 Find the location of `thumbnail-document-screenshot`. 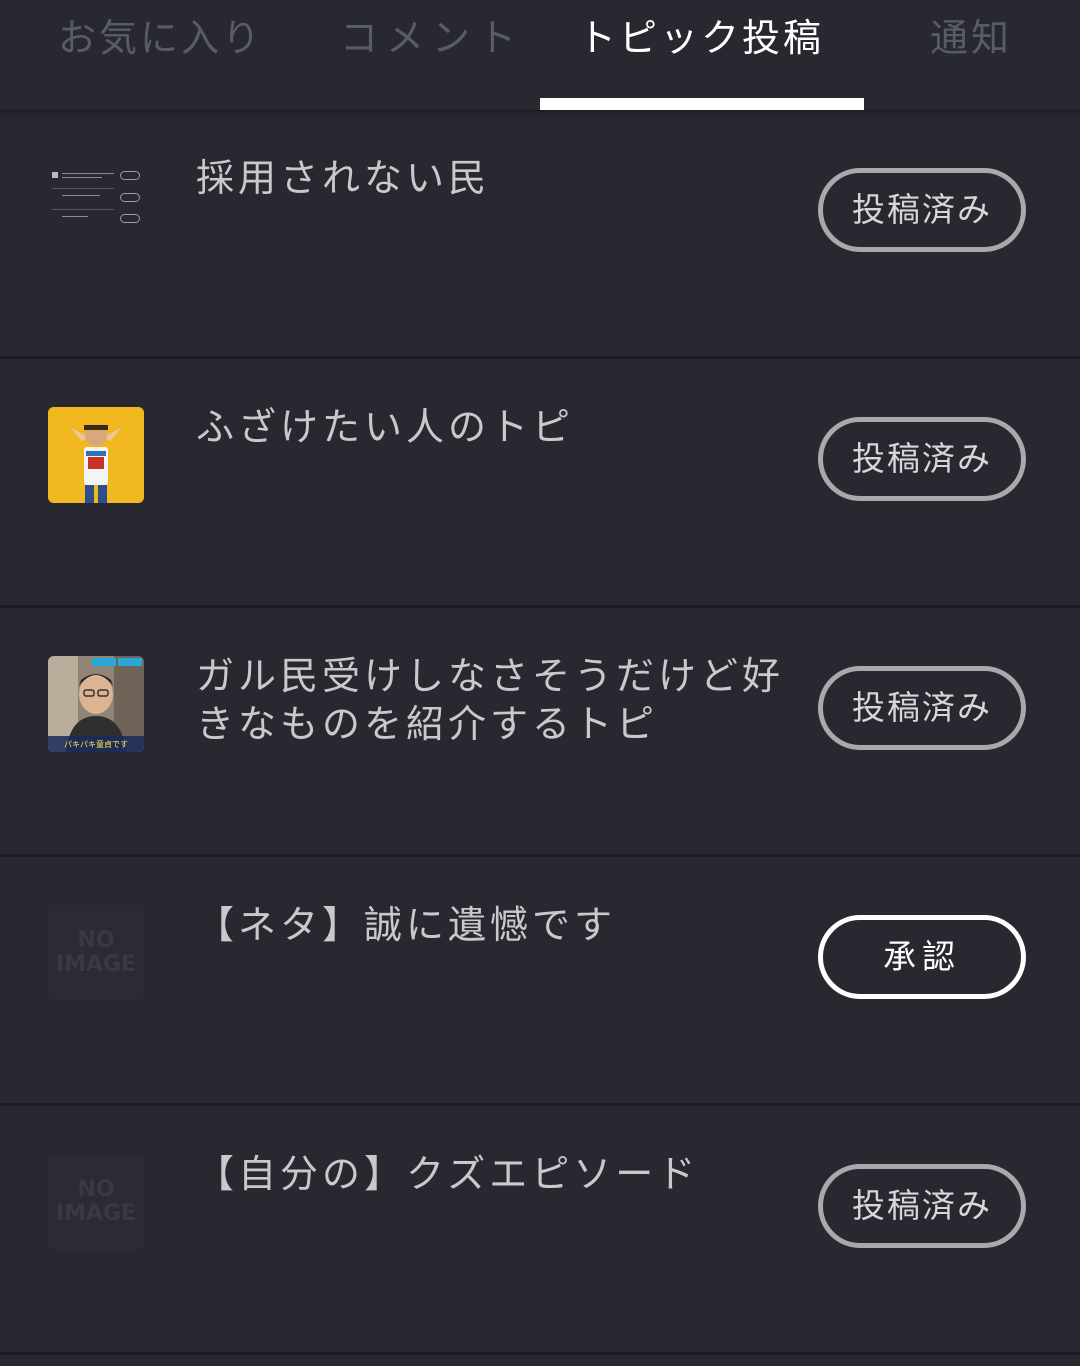

thumbnail-document-screenshot is located at coordinates (96, 206).